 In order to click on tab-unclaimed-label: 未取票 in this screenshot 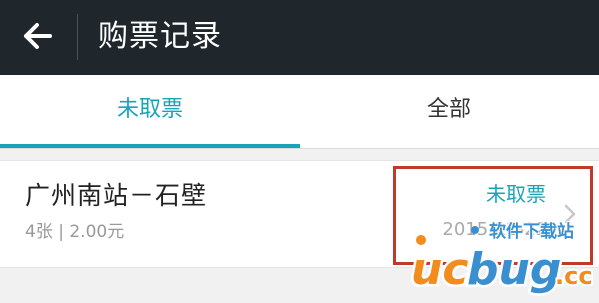, I will do `click(149, 109)`.